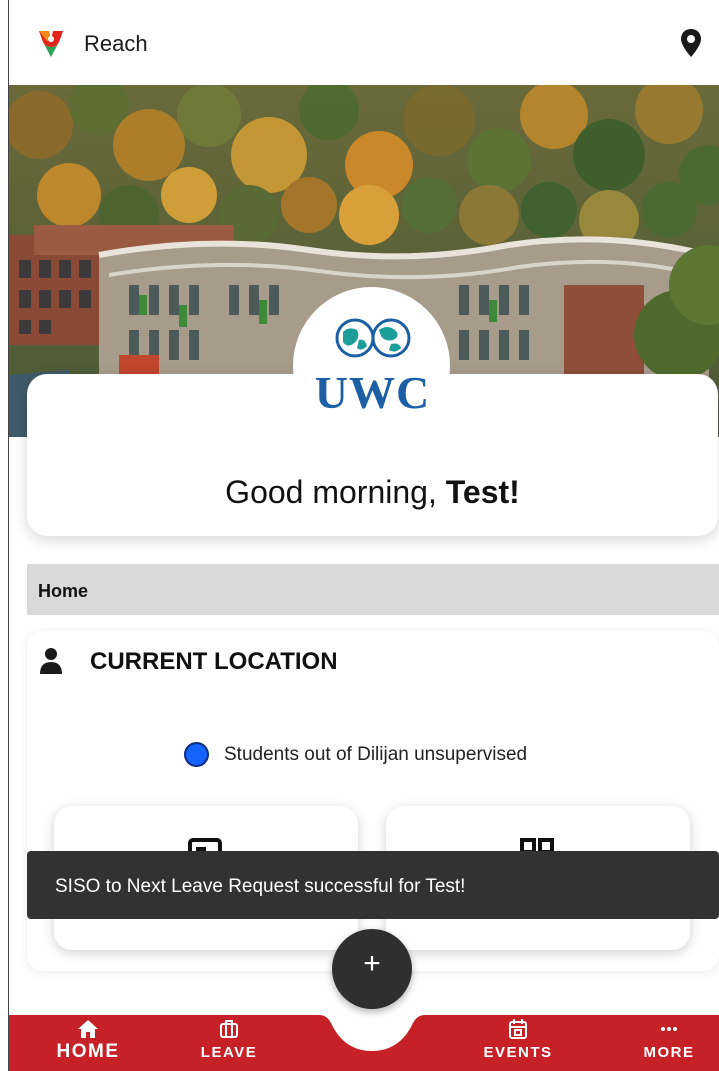 This screenshot has width=719, height=1071. Describe the element at coordinates (116, 43) in the screenshot. I see `app-title: Reach` at that location.